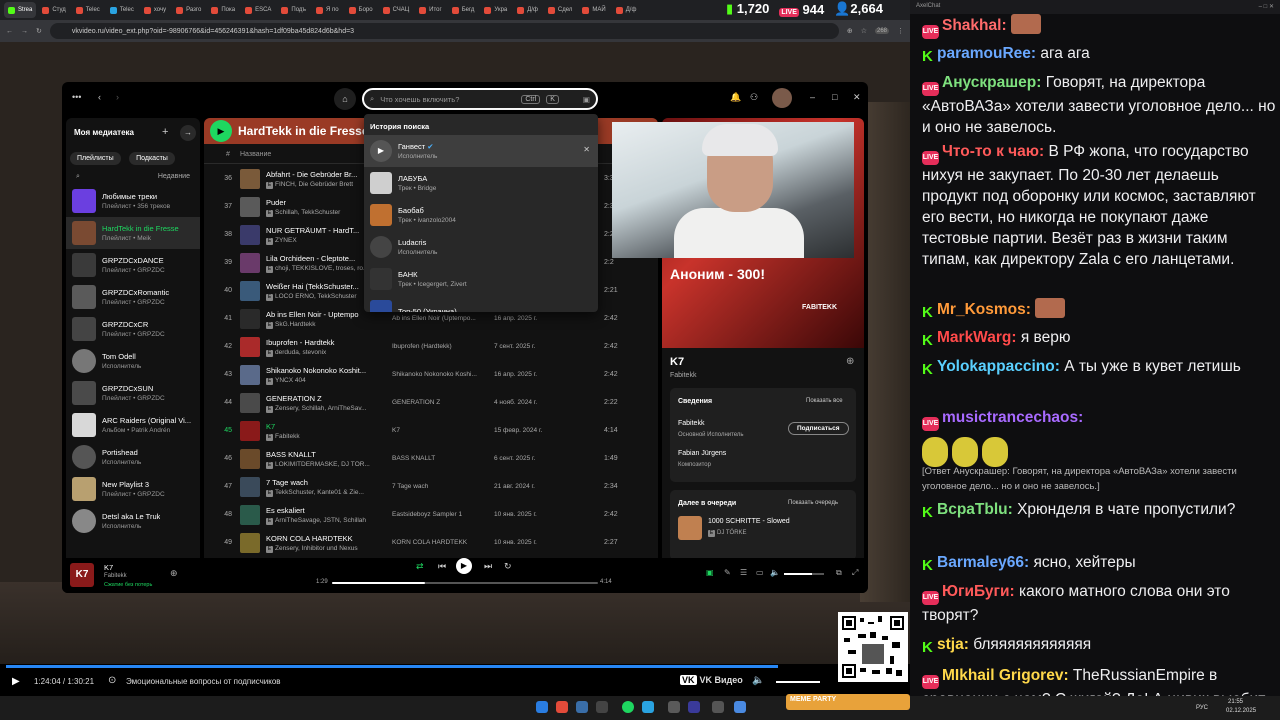  Describe the element at coordinates (586, 99) in the screenshot. I see `browse-icon: ▣` at that location.